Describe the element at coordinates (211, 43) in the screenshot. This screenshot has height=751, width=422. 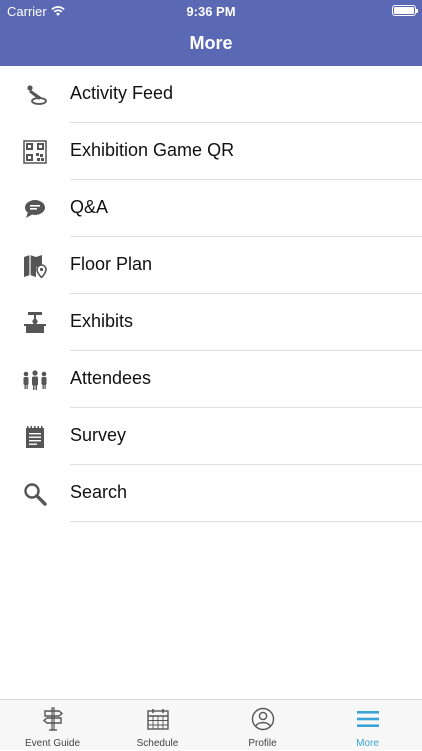
I see `page-title: More` at that location.